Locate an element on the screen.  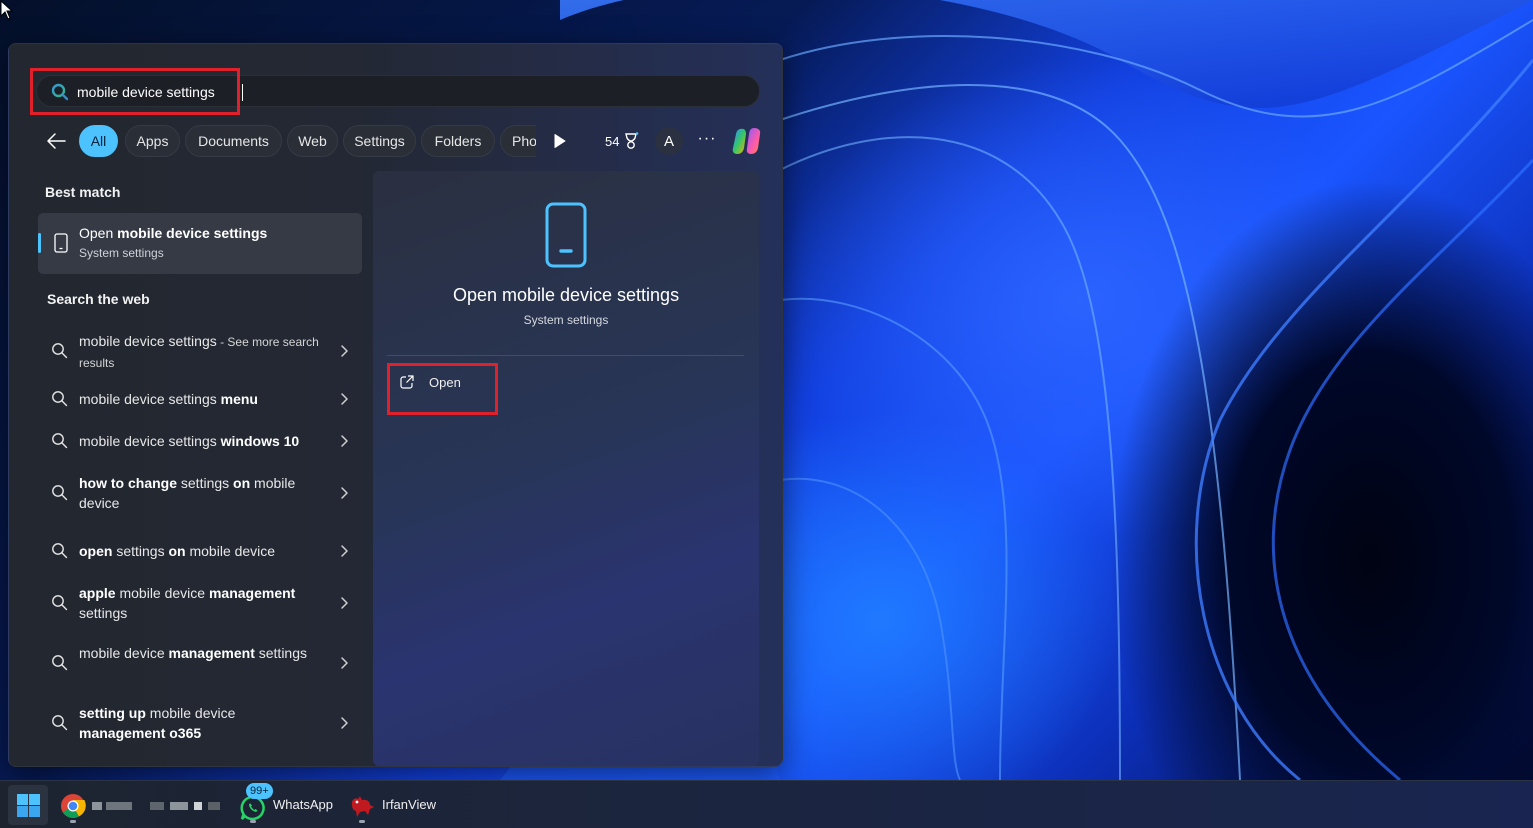
search-input is located at coordinates (377, 92).